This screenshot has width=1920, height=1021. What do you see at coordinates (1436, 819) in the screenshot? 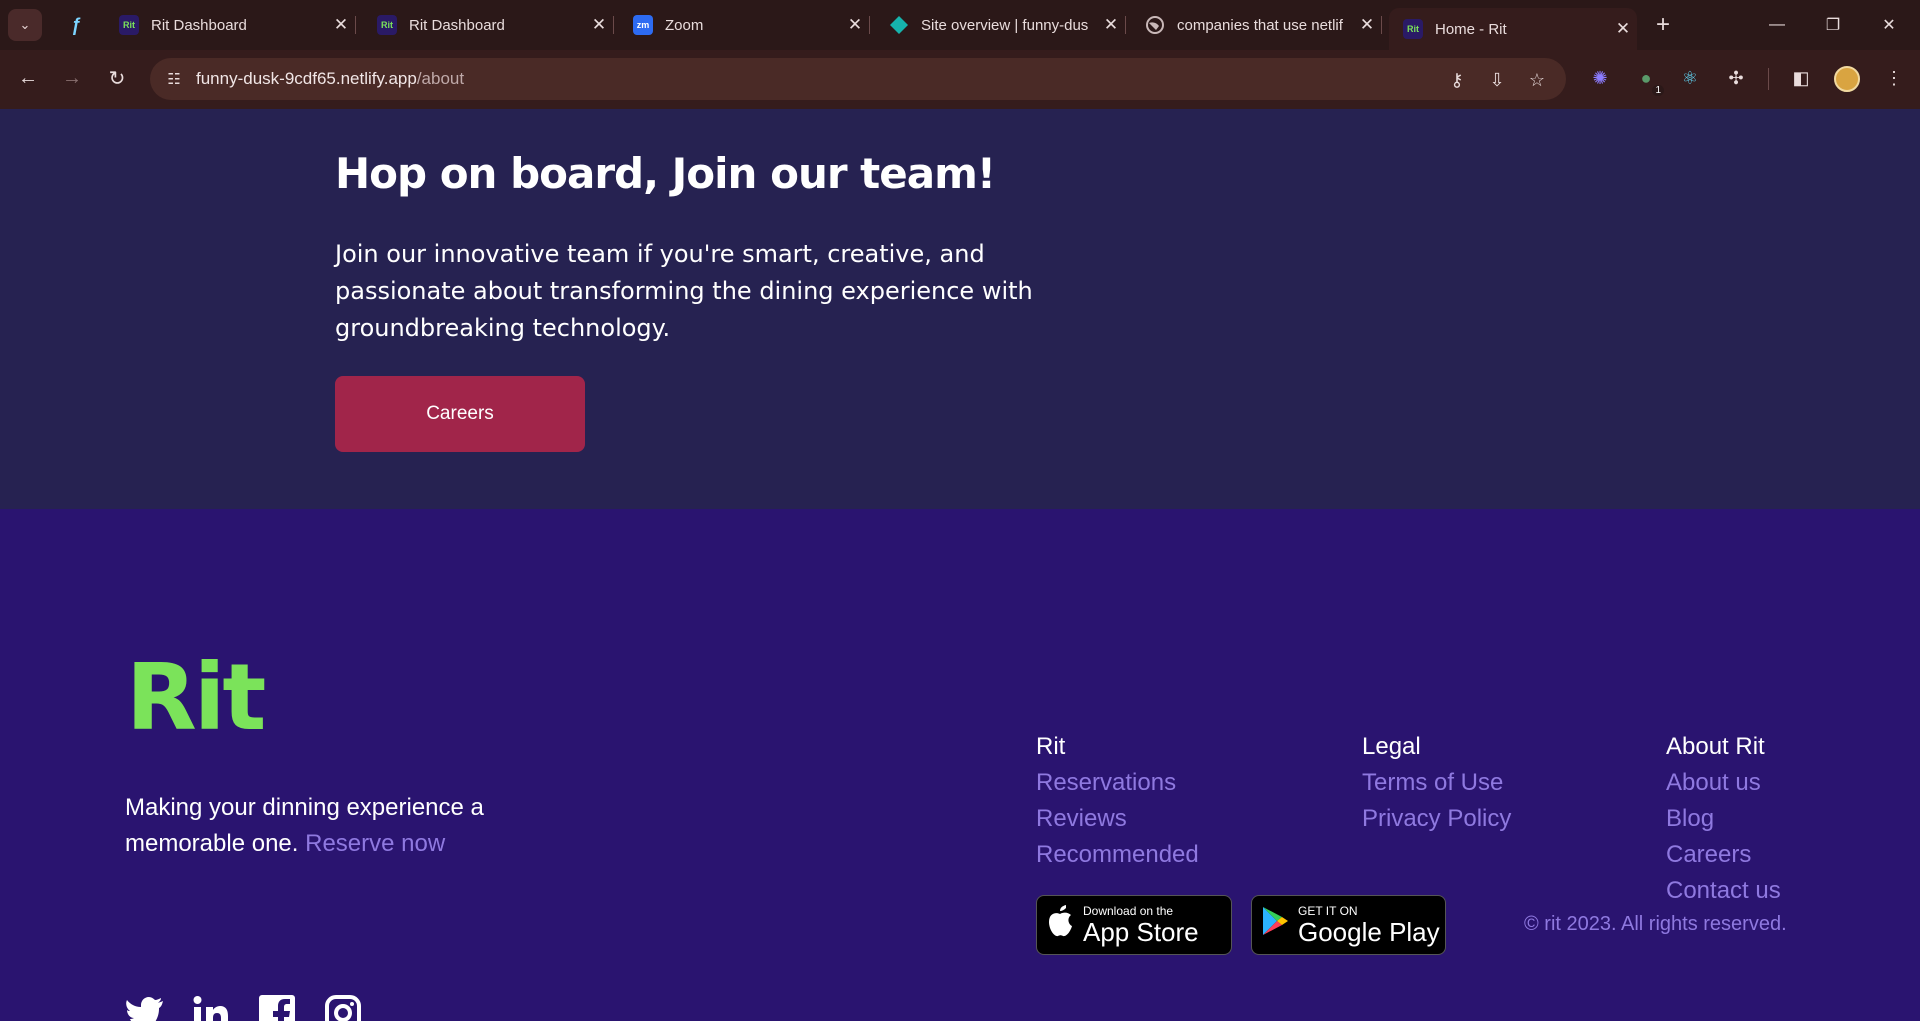
I see `privacy-policy-link: Privacy Policy` at bounding box center [1436, 819].